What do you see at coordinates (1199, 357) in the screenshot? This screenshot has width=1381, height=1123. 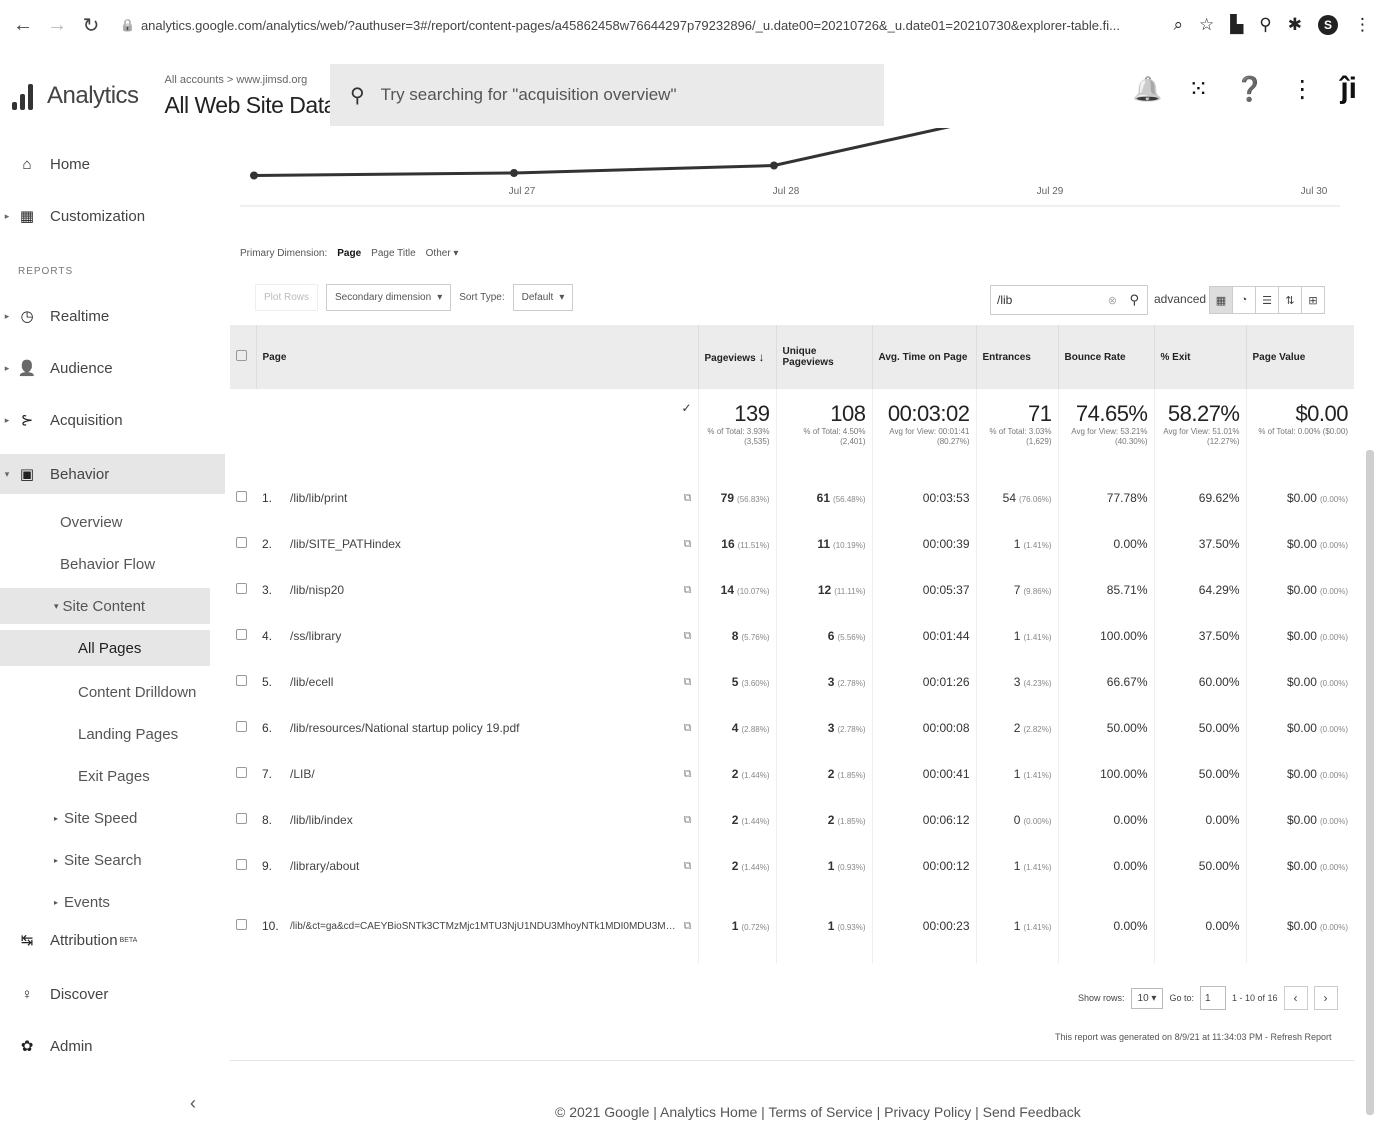 I see `col-exit: % Exit` at bounding box center [1199, 357].